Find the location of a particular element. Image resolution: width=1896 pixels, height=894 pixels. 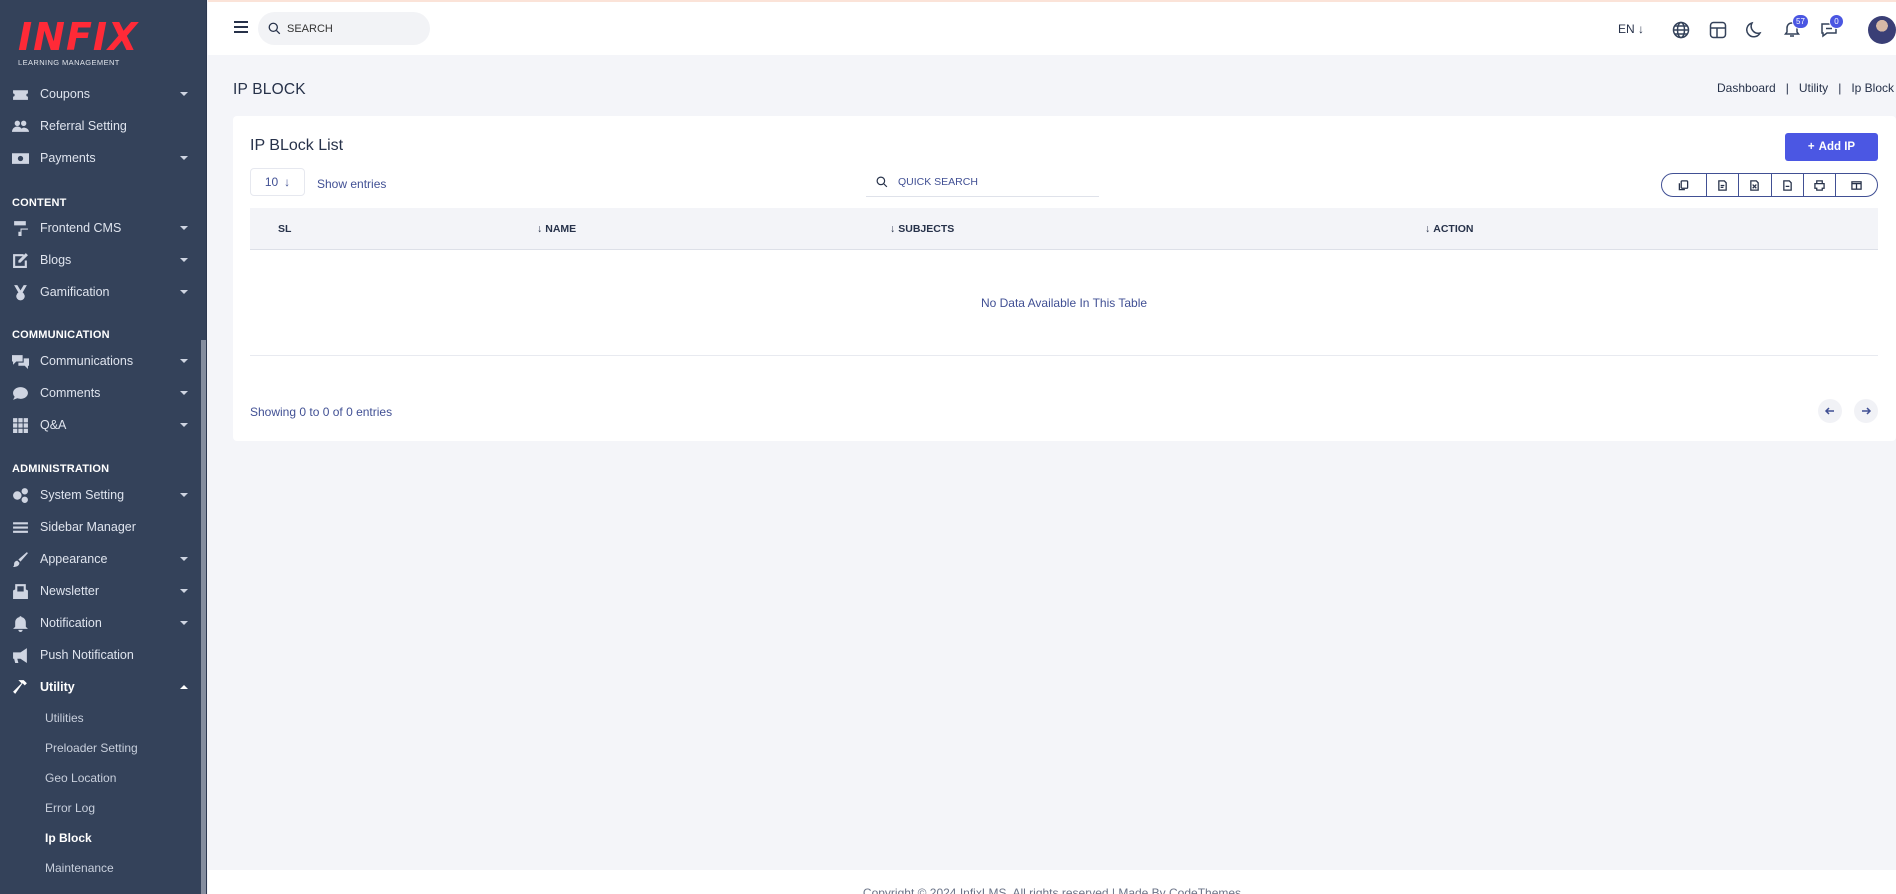

card-title: IP BLock List is located at coordinates (297, 145).